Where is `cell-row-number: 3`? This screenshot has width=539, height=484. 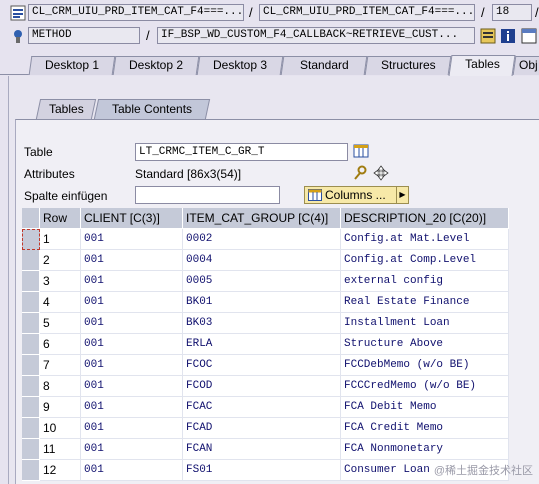
cell-row-number: 3 is located at coordinates (60, 281).